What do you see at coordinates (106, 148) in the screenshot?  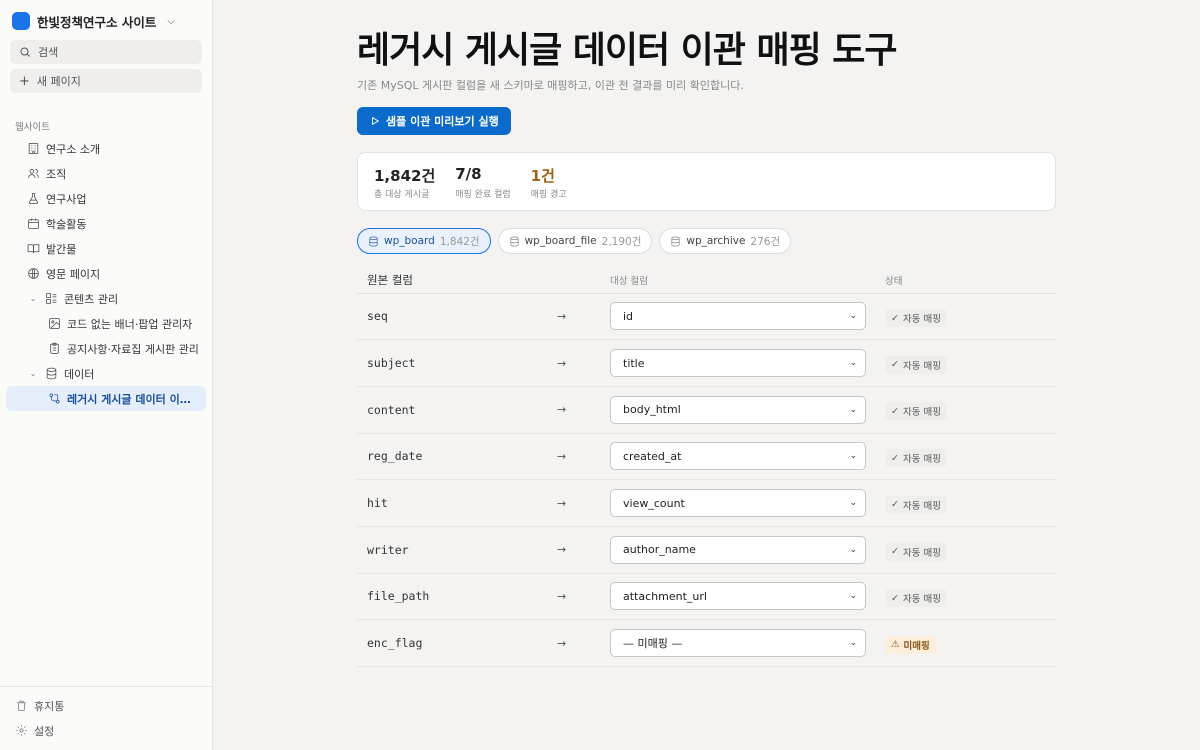 I see `sidebar-item-about: 연구소 소개` at bounding box center [106, 148].